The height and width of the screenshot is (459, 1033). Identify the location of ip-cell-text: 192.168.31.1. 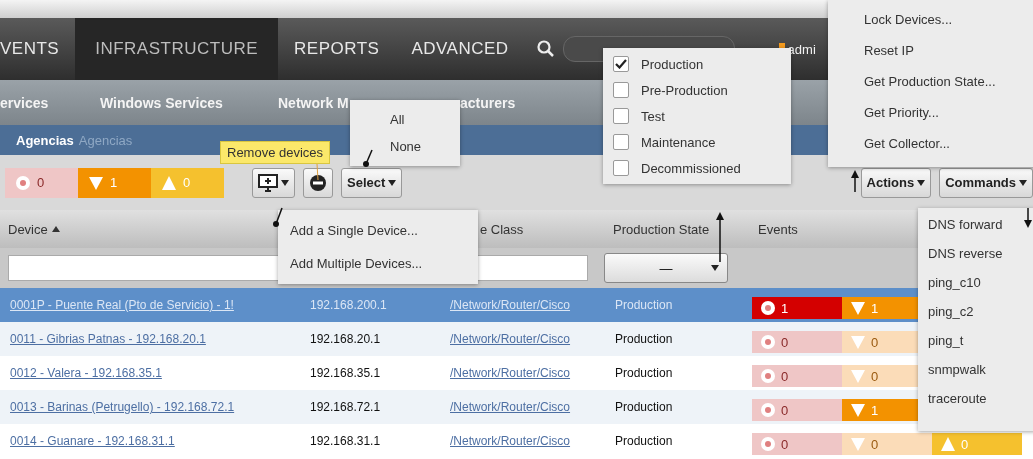
(345, 441).